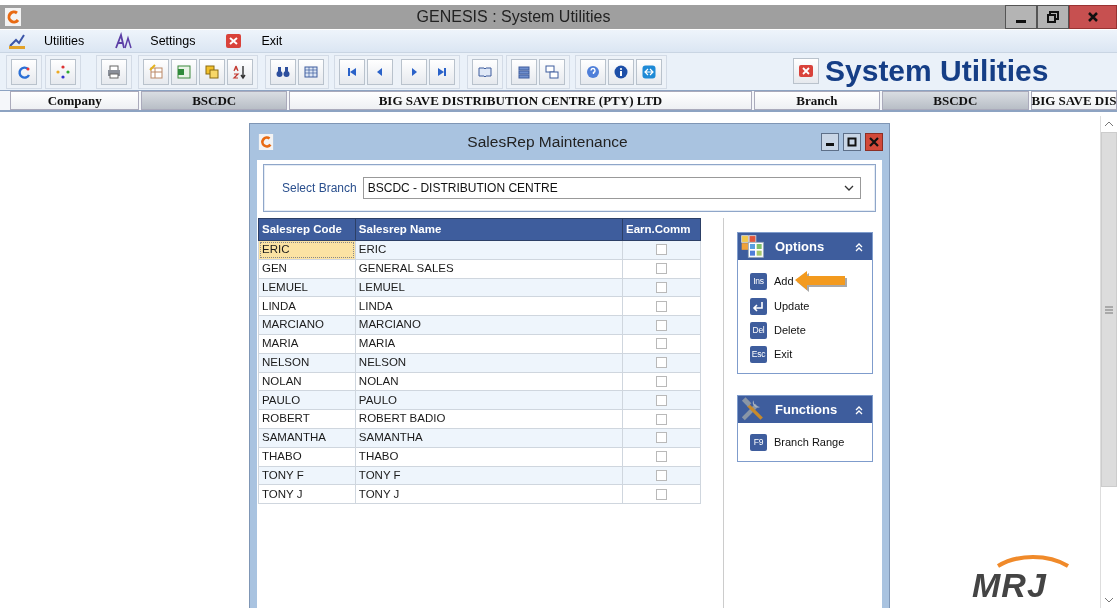 This screenshot has height=608, width=1117. Describe the element at coordinates (611, 188) in the screenshot. I see `branch-dropdown: BSCDC - DISTRIBUTION CENTRE` at that location.